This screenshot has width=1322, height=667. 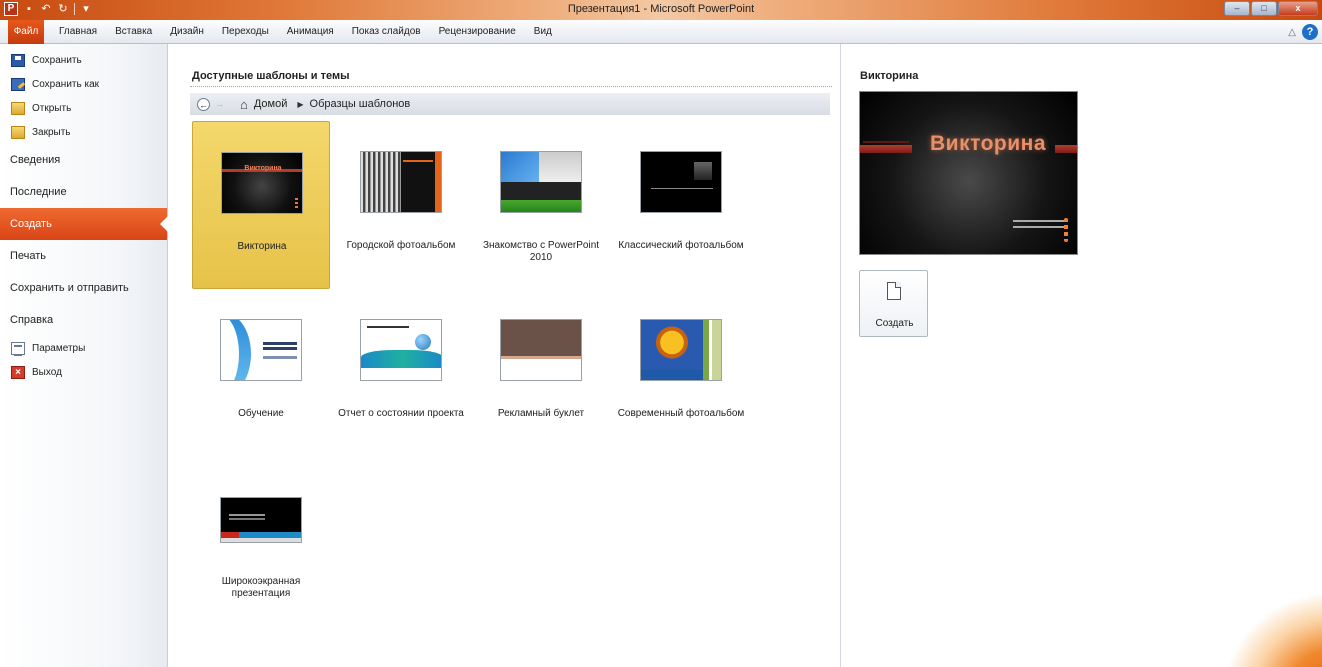 I want to click on nav-save: Сохранить, so click(x=83, y=60).